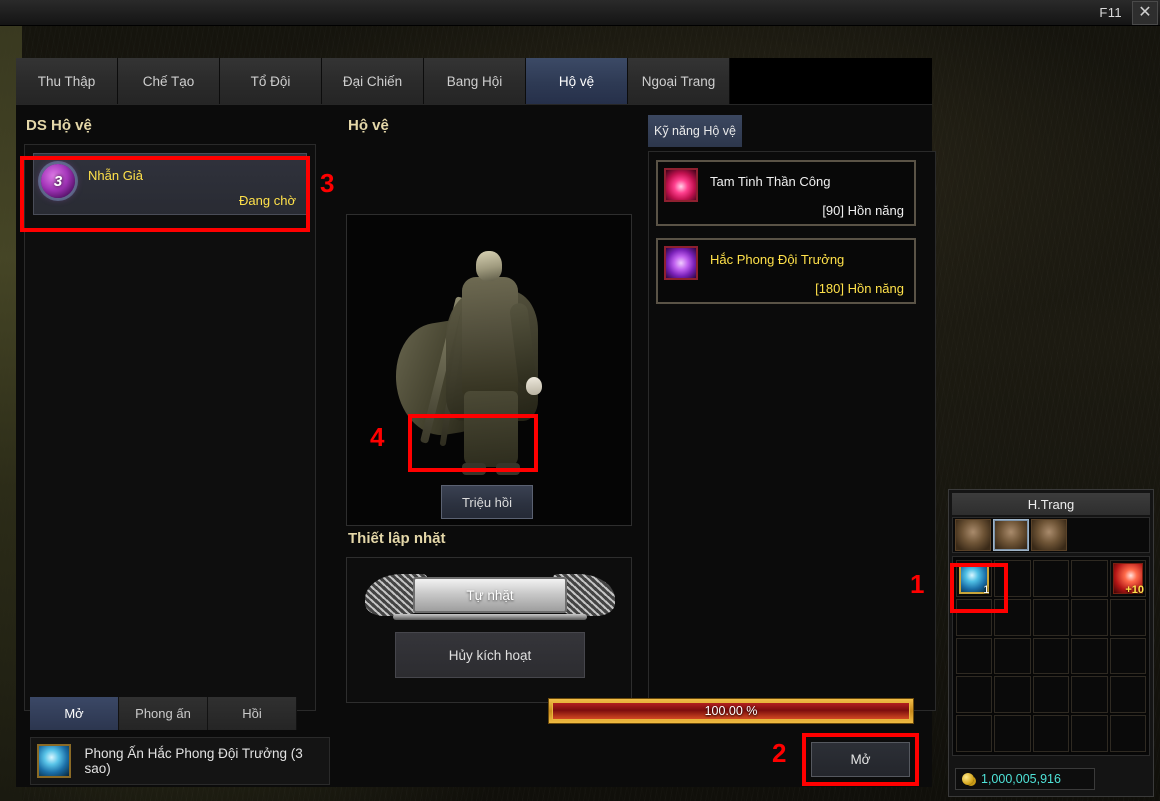 The width and height of the screenshot is (1160, 801). What do you see at coordinates (67, 81) in the screenshot?
I see `tab-thu-thap: Thu Thập` at bounding box center [67, 81].